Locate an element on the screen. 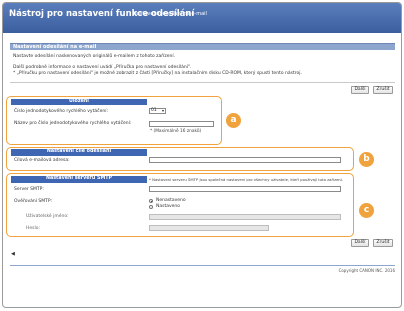 The width and height of the screenshot is (404, 311). smtp-section-line is located at coordinates (79, 182).